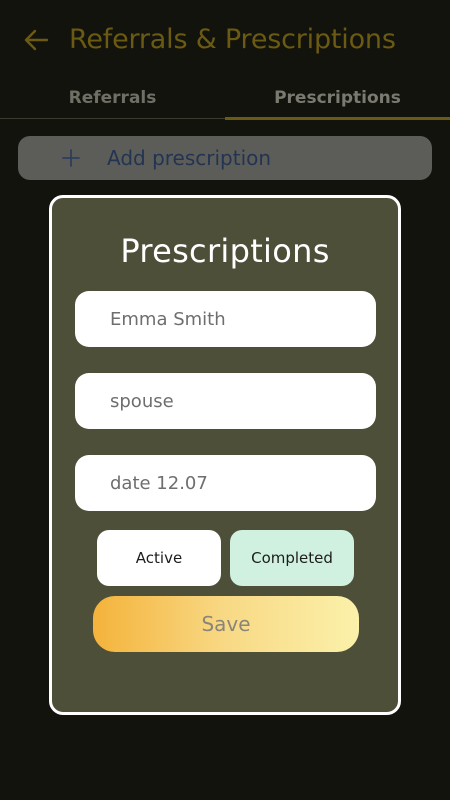  Describe the element at coordinates (337, 118) in the screenshot. I see `tab-active-indicator` at that location.